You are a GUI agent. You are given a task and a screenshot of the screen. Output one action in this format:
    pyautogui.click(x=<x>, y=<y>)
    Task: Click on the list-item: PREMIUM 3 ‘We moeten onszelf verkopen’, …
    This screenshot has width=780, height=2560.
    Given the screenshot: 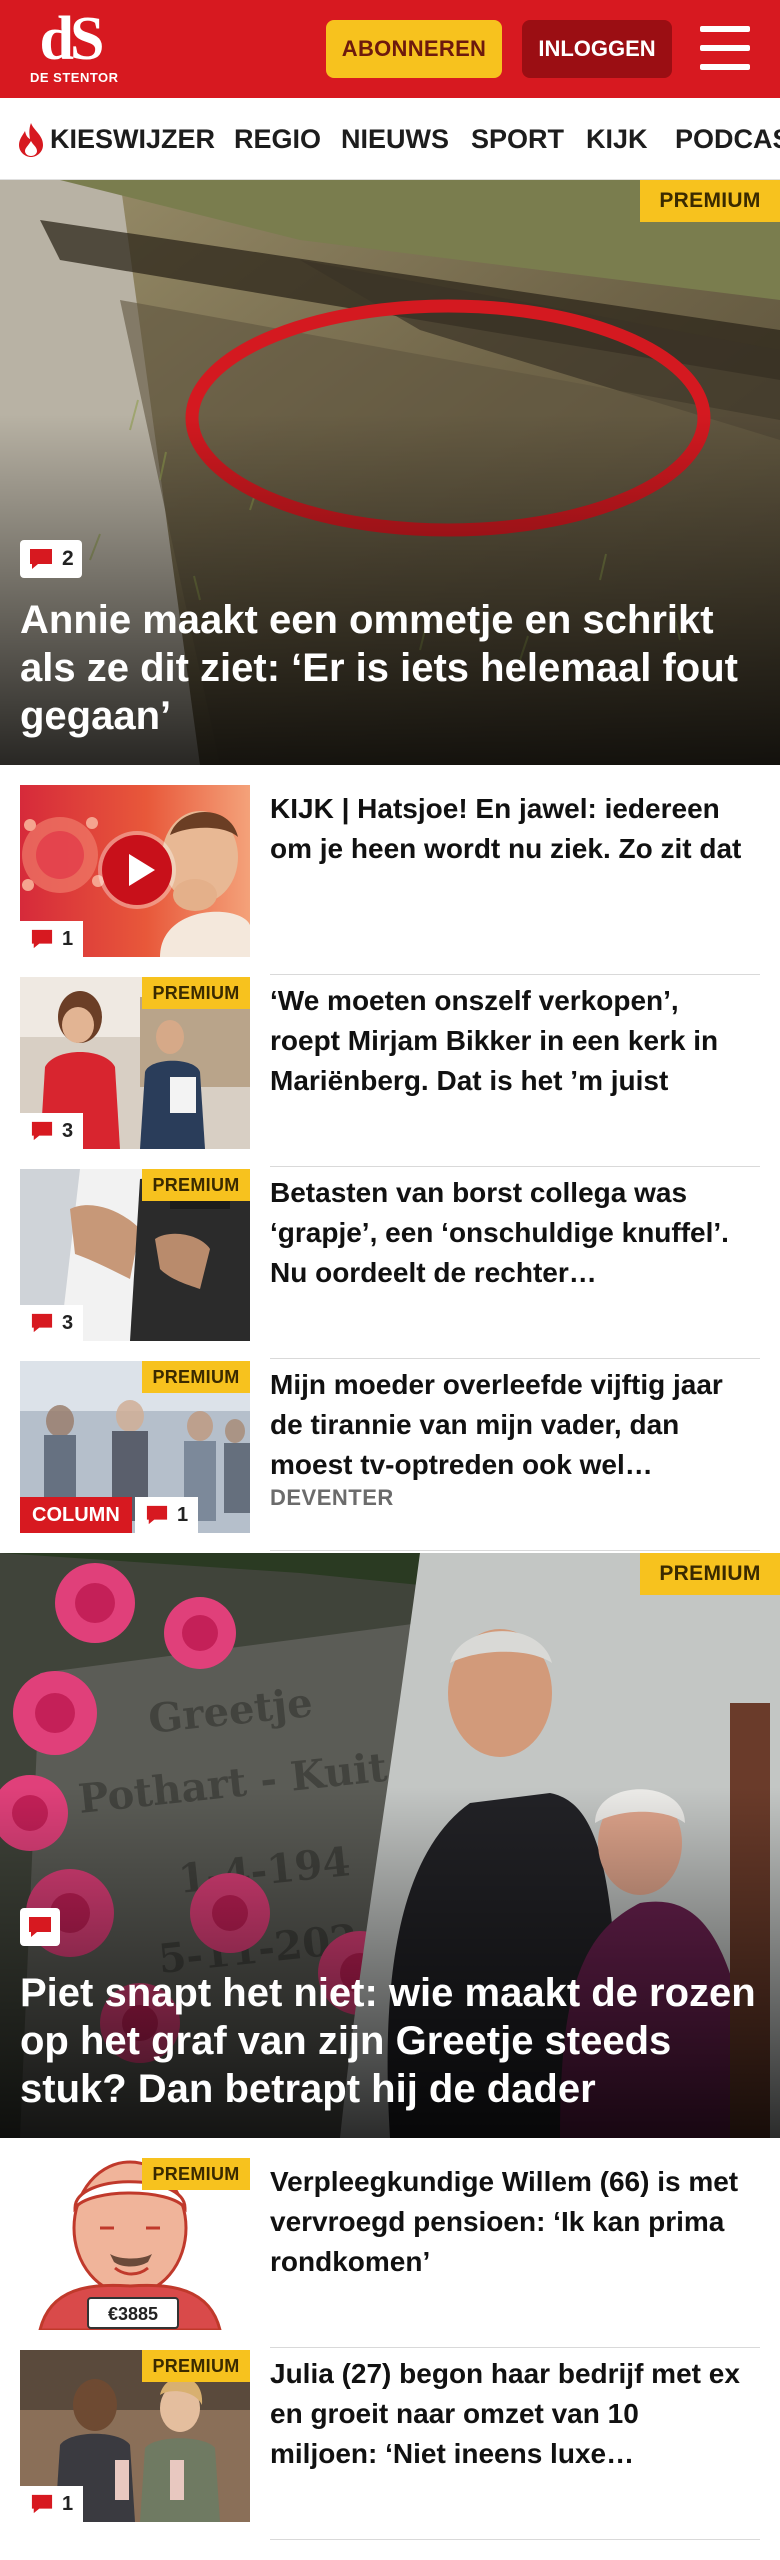 What is the action you would take?
    pyautogui.click(x=390, y=1072)
    